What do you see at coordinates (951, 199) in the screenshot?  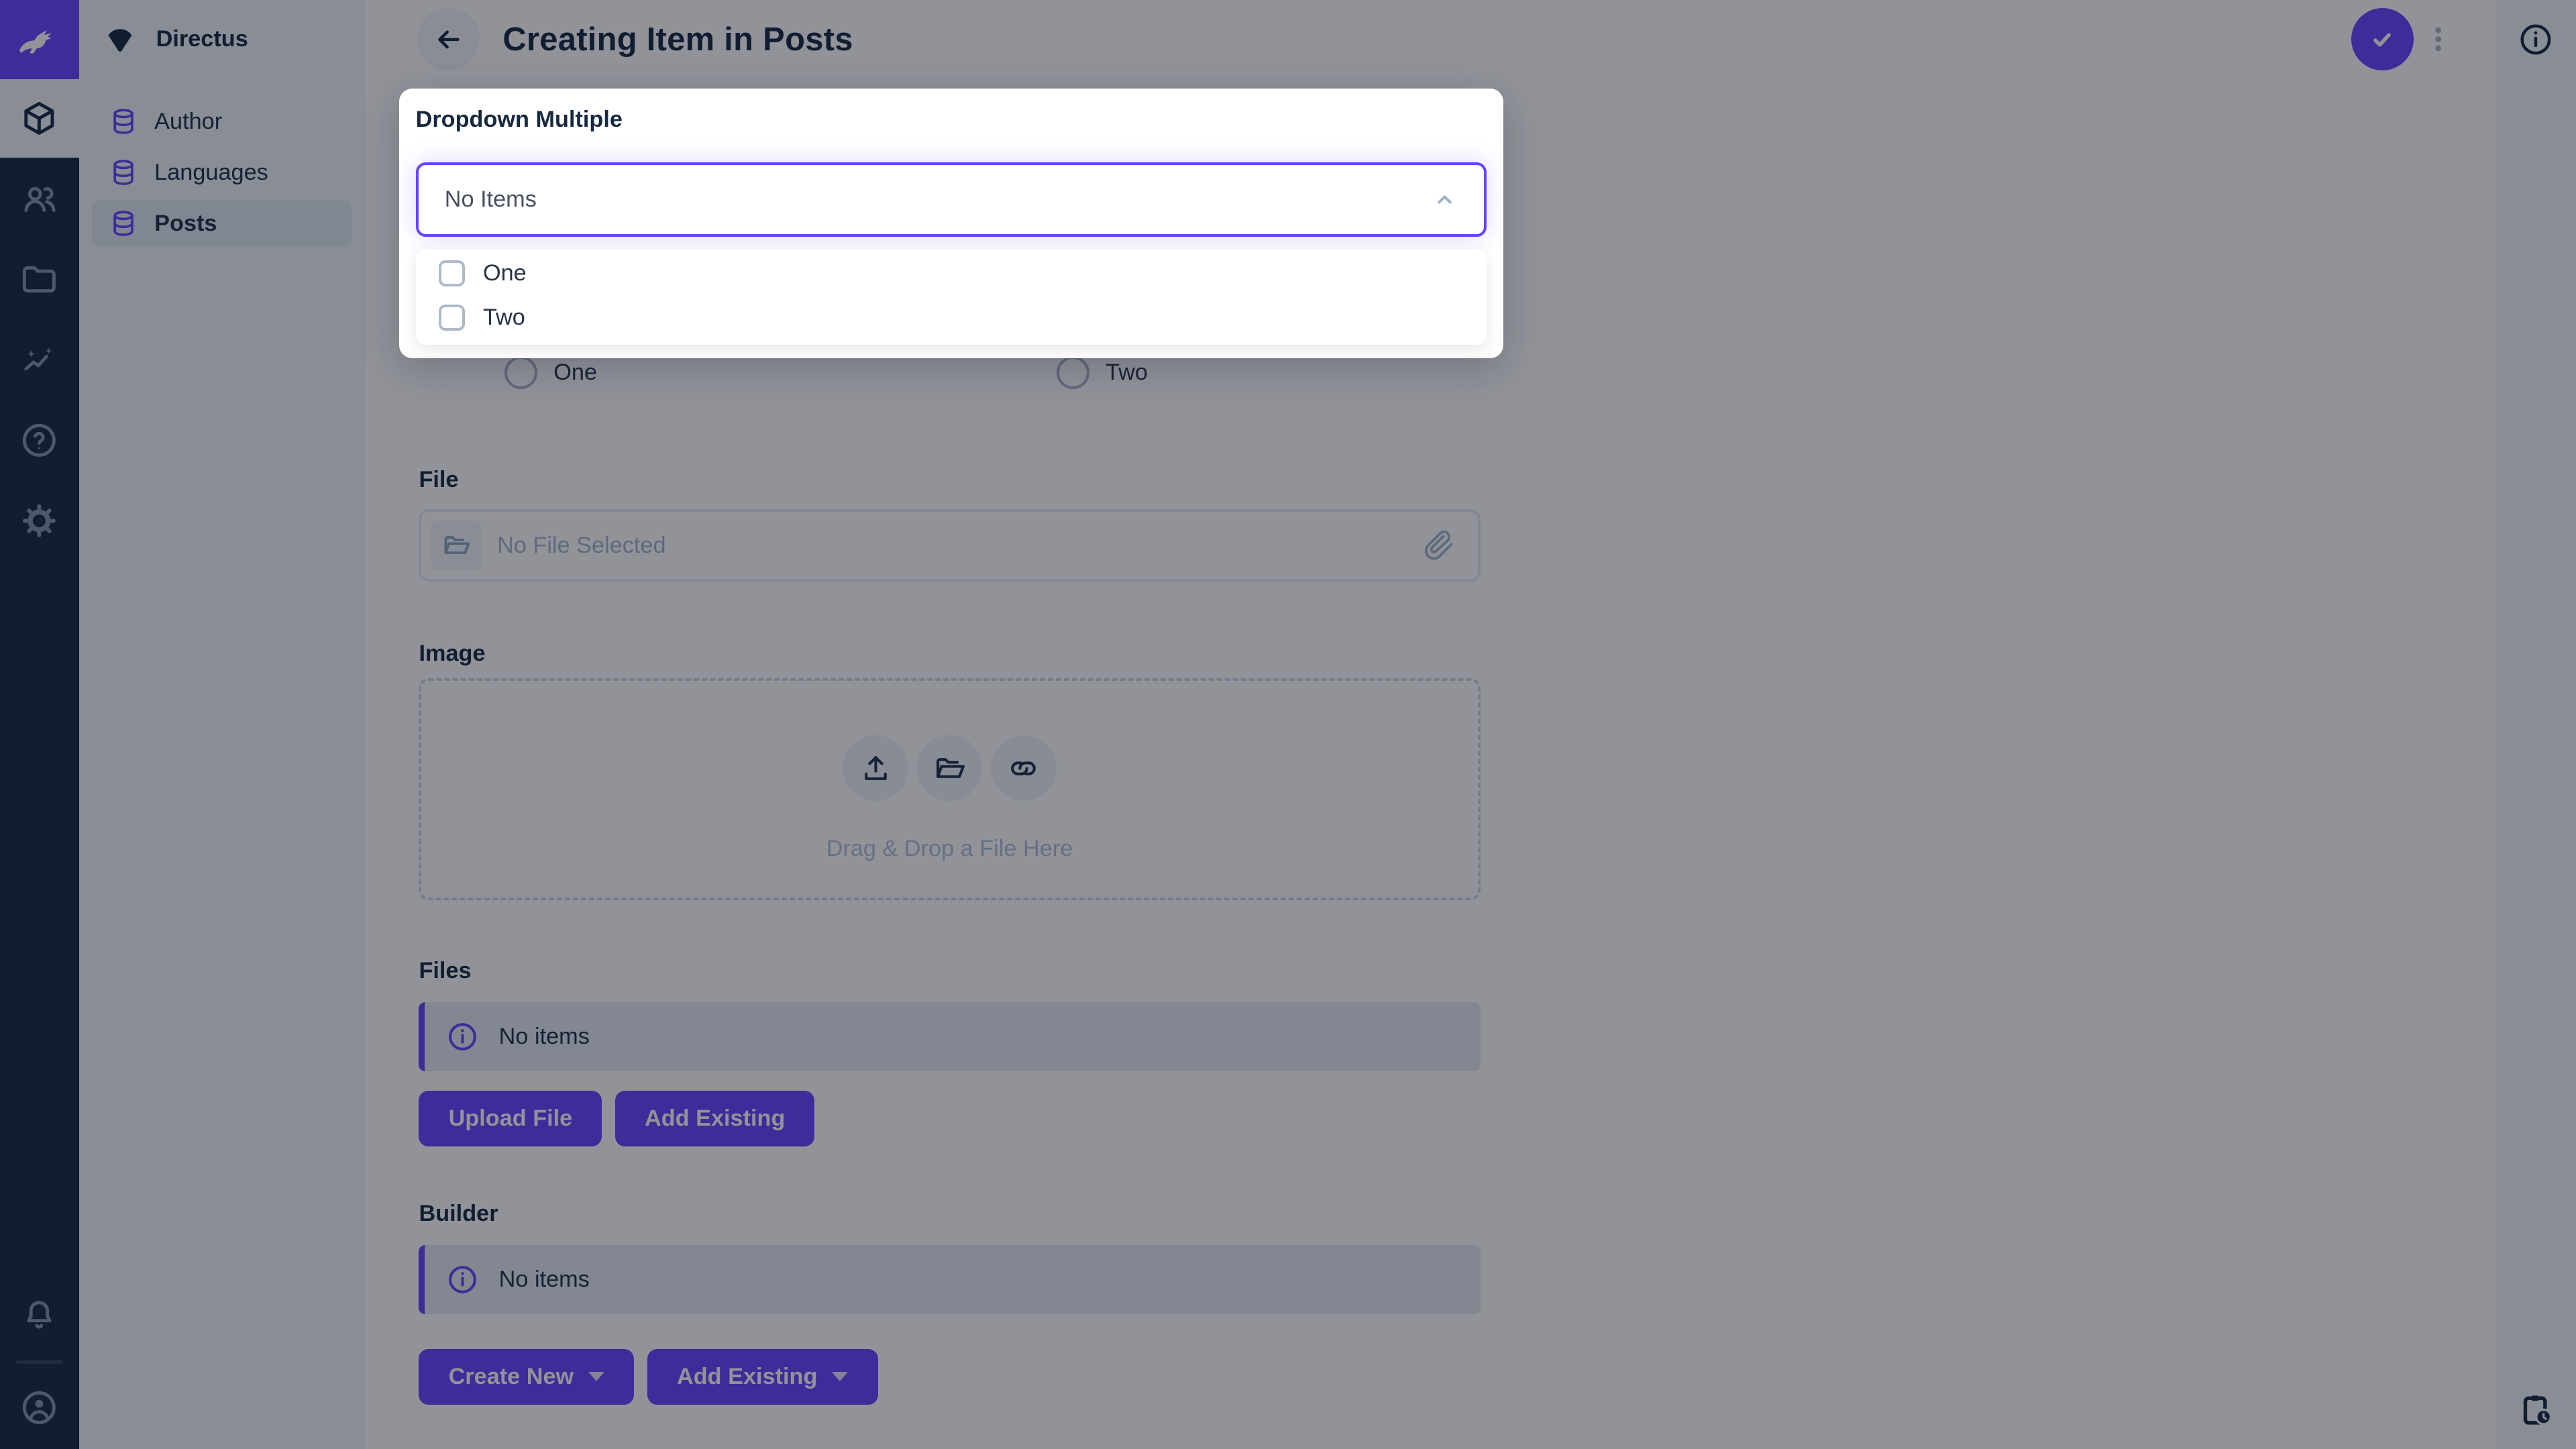 I see `dropdown-multiple-input: No Items` at bounding box center [951, 199].